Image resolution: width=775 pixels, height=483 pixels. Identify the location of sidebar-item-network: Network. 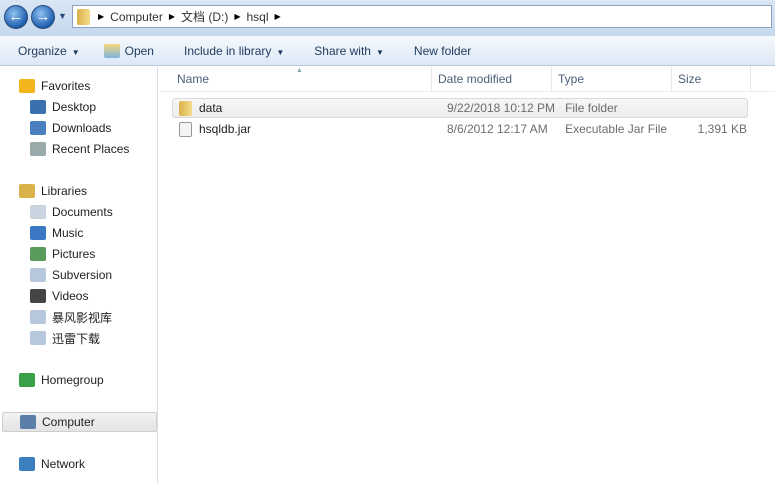
(79, 464).